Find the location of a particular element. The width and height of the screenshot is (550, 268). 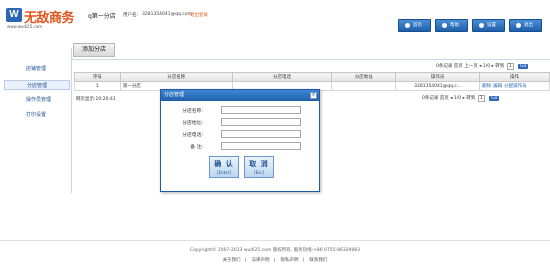

pager-bottom-page-input: 1 is located at coordinates (481, 98).